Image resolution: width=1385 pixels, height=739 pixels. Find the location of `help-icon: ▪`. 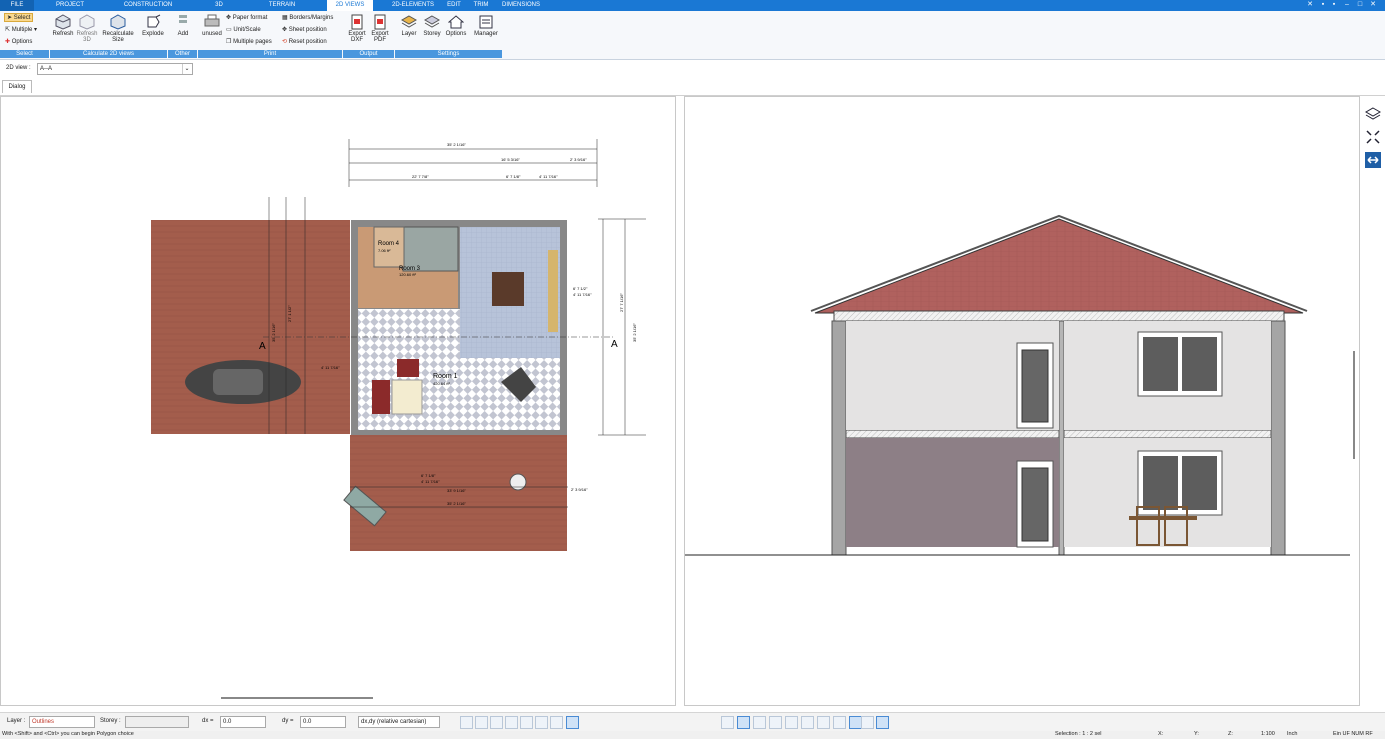

help-icon: ▪ is located at coordinates (1334, 5).